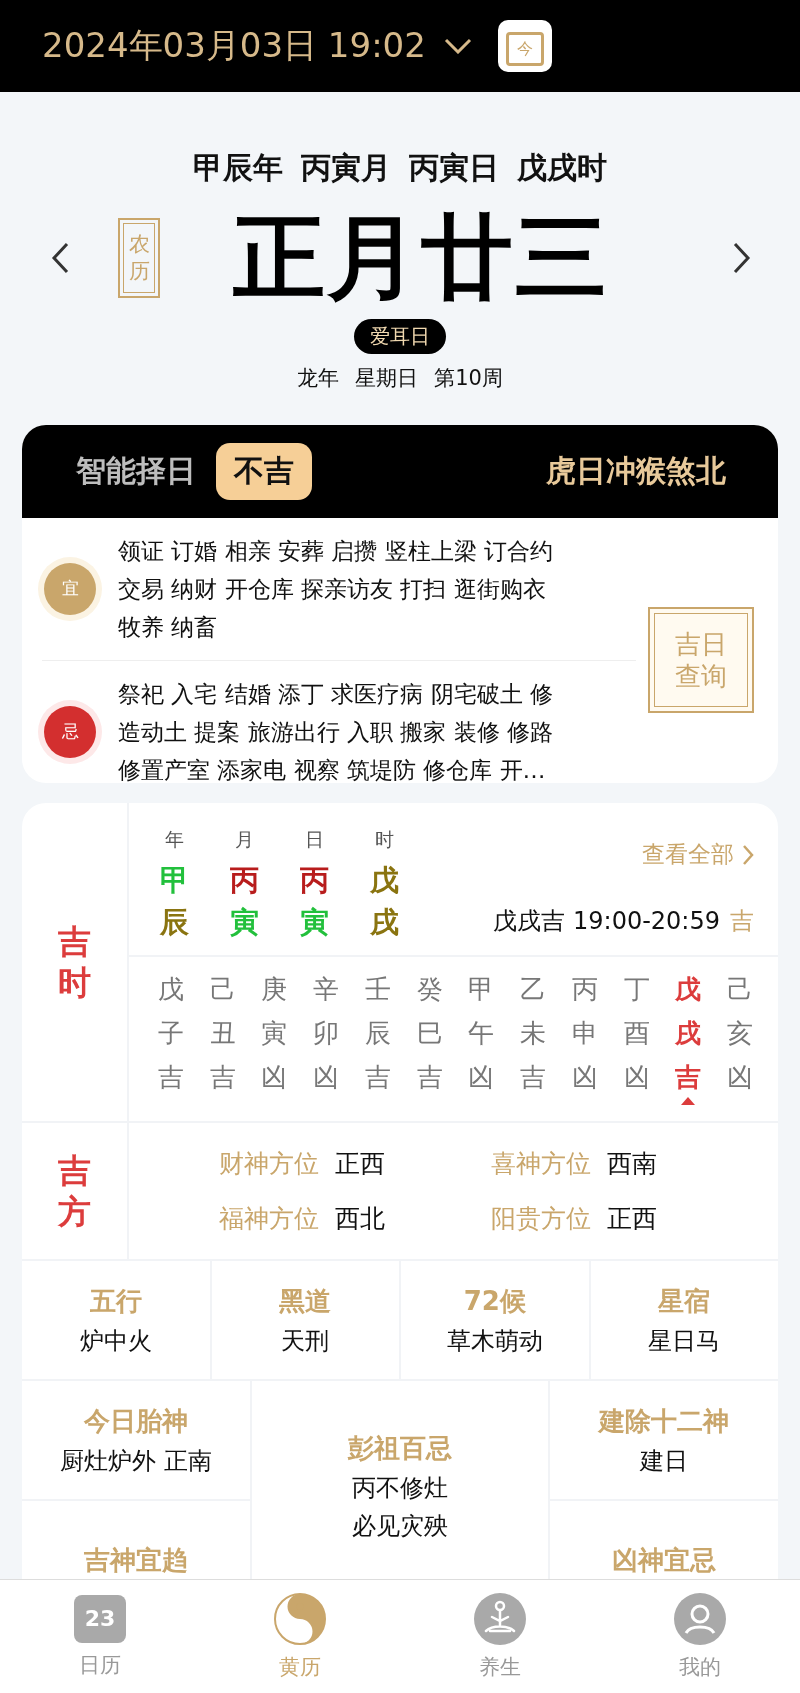  I want to click on hour-column: 癸 巳 吉, so click(429, 1036).